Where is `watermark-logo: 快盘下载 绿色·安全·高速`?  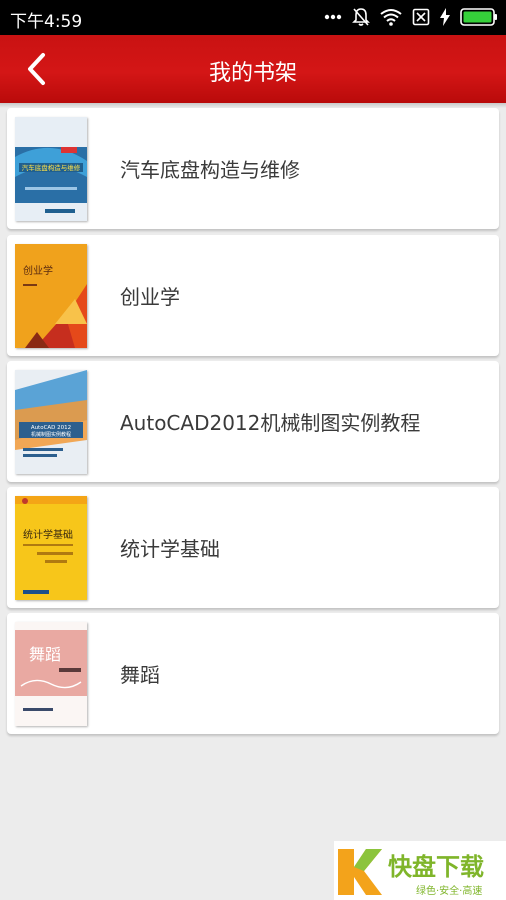 watermark-logo: 快盘下载 绿色·安全·高速 is located at coordinates (420, 870).